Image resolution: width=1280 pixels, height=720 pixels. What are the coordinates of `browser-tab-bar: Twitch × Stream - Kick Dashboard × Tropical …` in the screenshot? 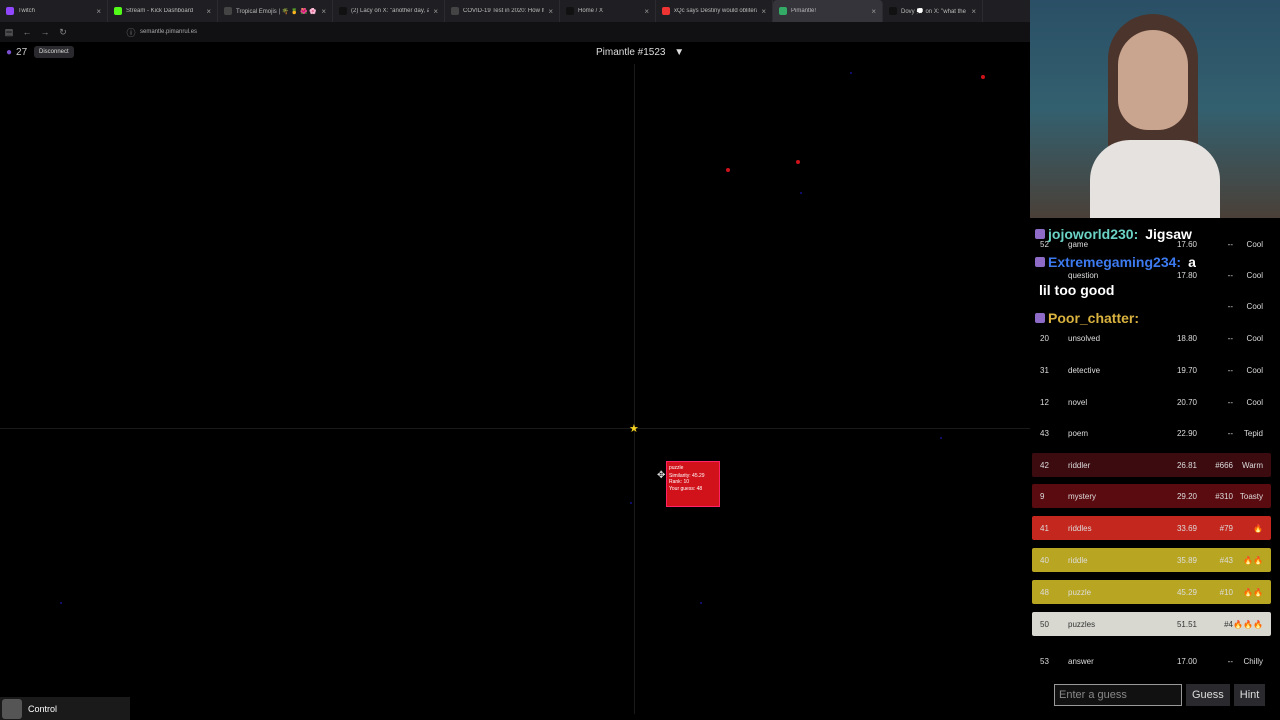 It's located at (515, 11).